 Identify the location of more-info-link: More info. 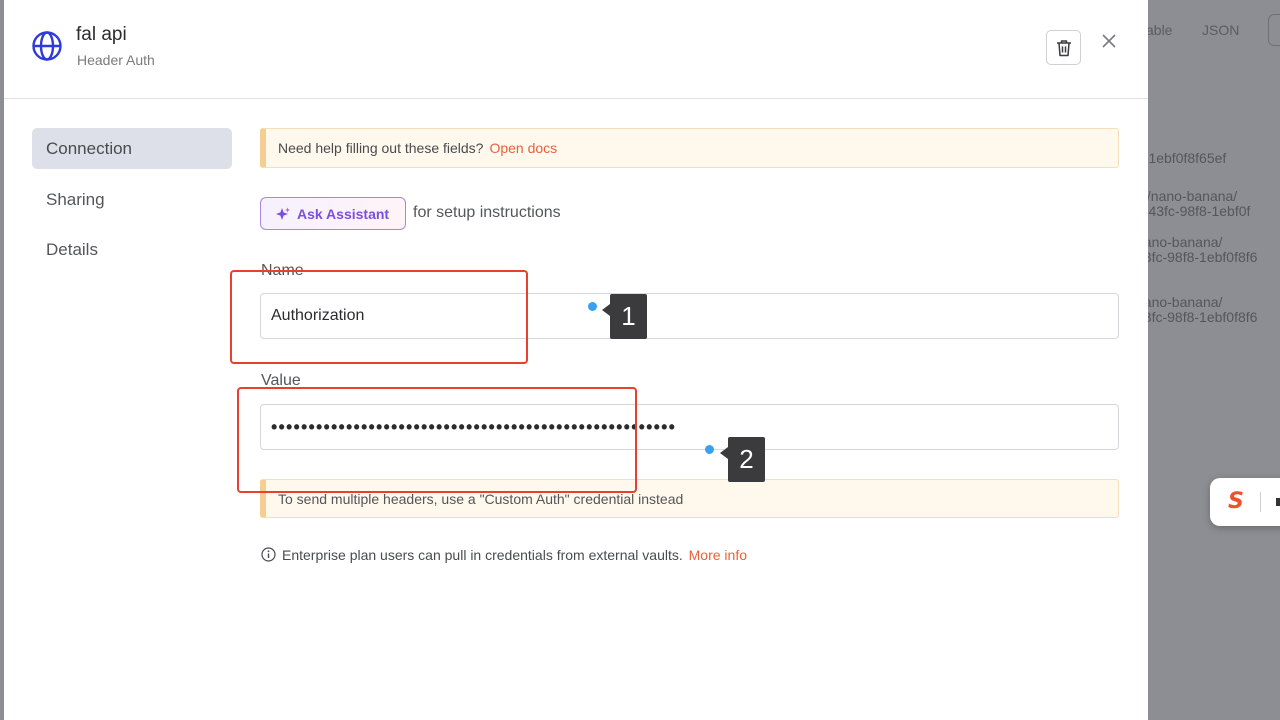
(718, 555).